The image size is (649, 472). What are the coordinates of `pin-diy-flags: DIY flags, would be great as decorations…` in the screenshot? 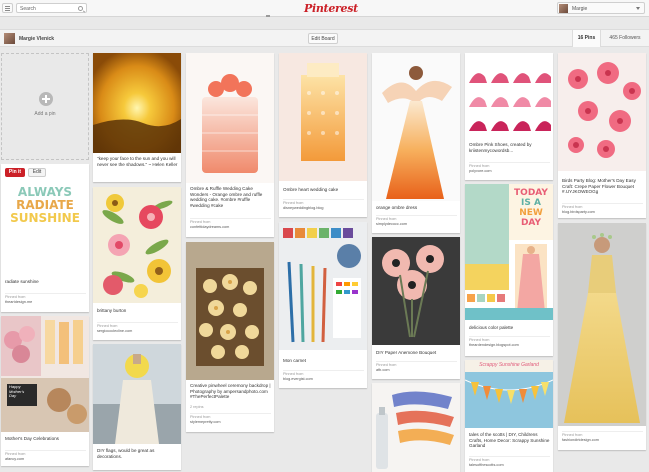 It's located at (137, 407).